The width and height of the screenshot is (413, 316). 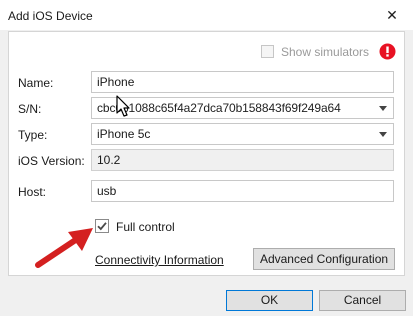 What do you see at coordinates (362, 300) in the screenshot?
I see `cancel-button: Cancel` at bounding box center [362, 300].